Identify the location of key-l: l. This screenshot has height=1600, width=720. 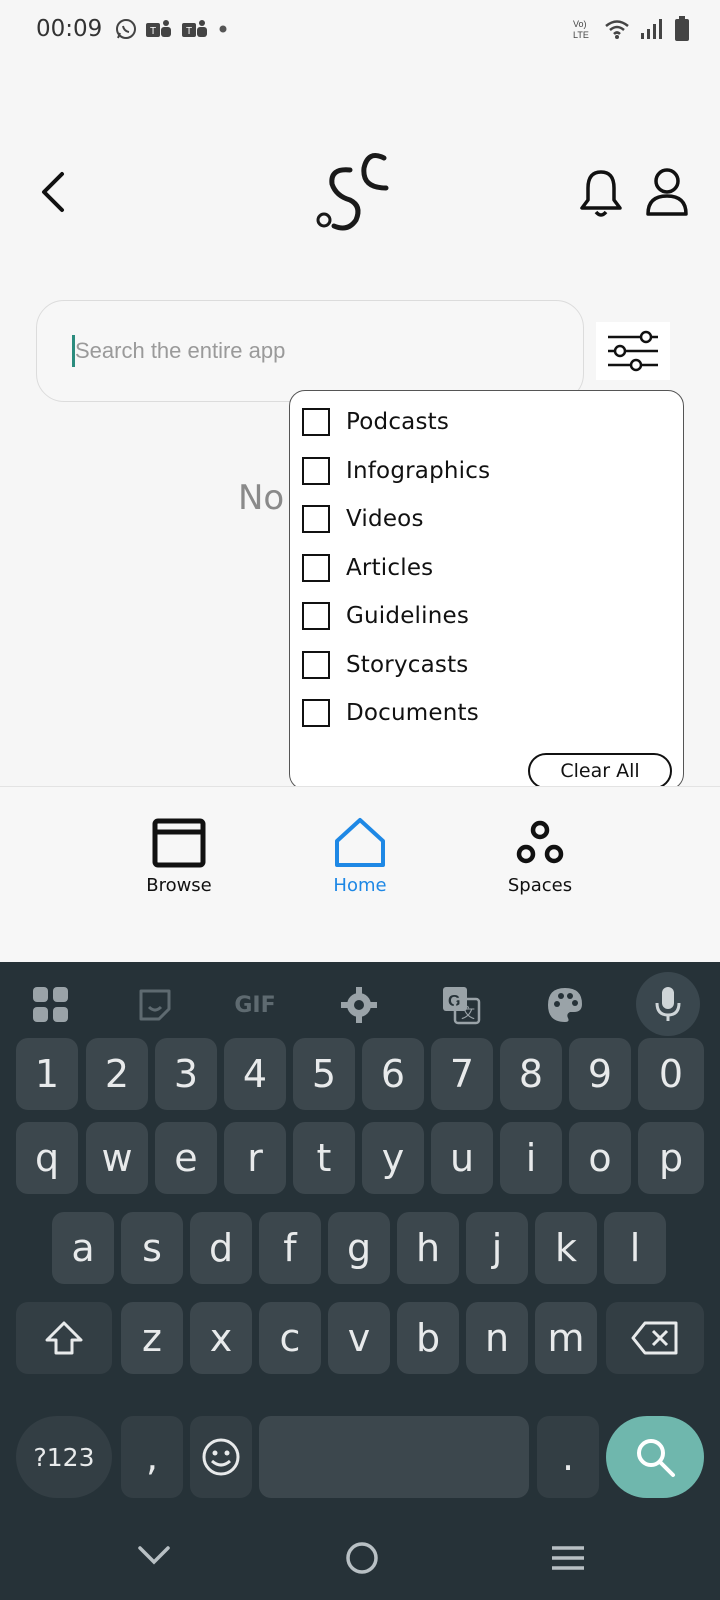
(635, 1248).